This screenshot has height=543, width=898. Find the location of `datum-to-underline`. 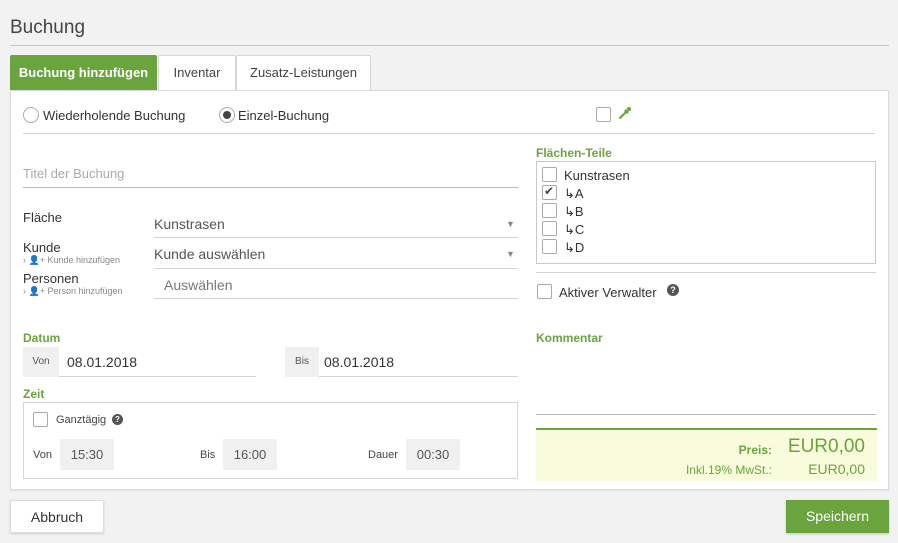

datum-to-underline is located at coordinates (418, 376).